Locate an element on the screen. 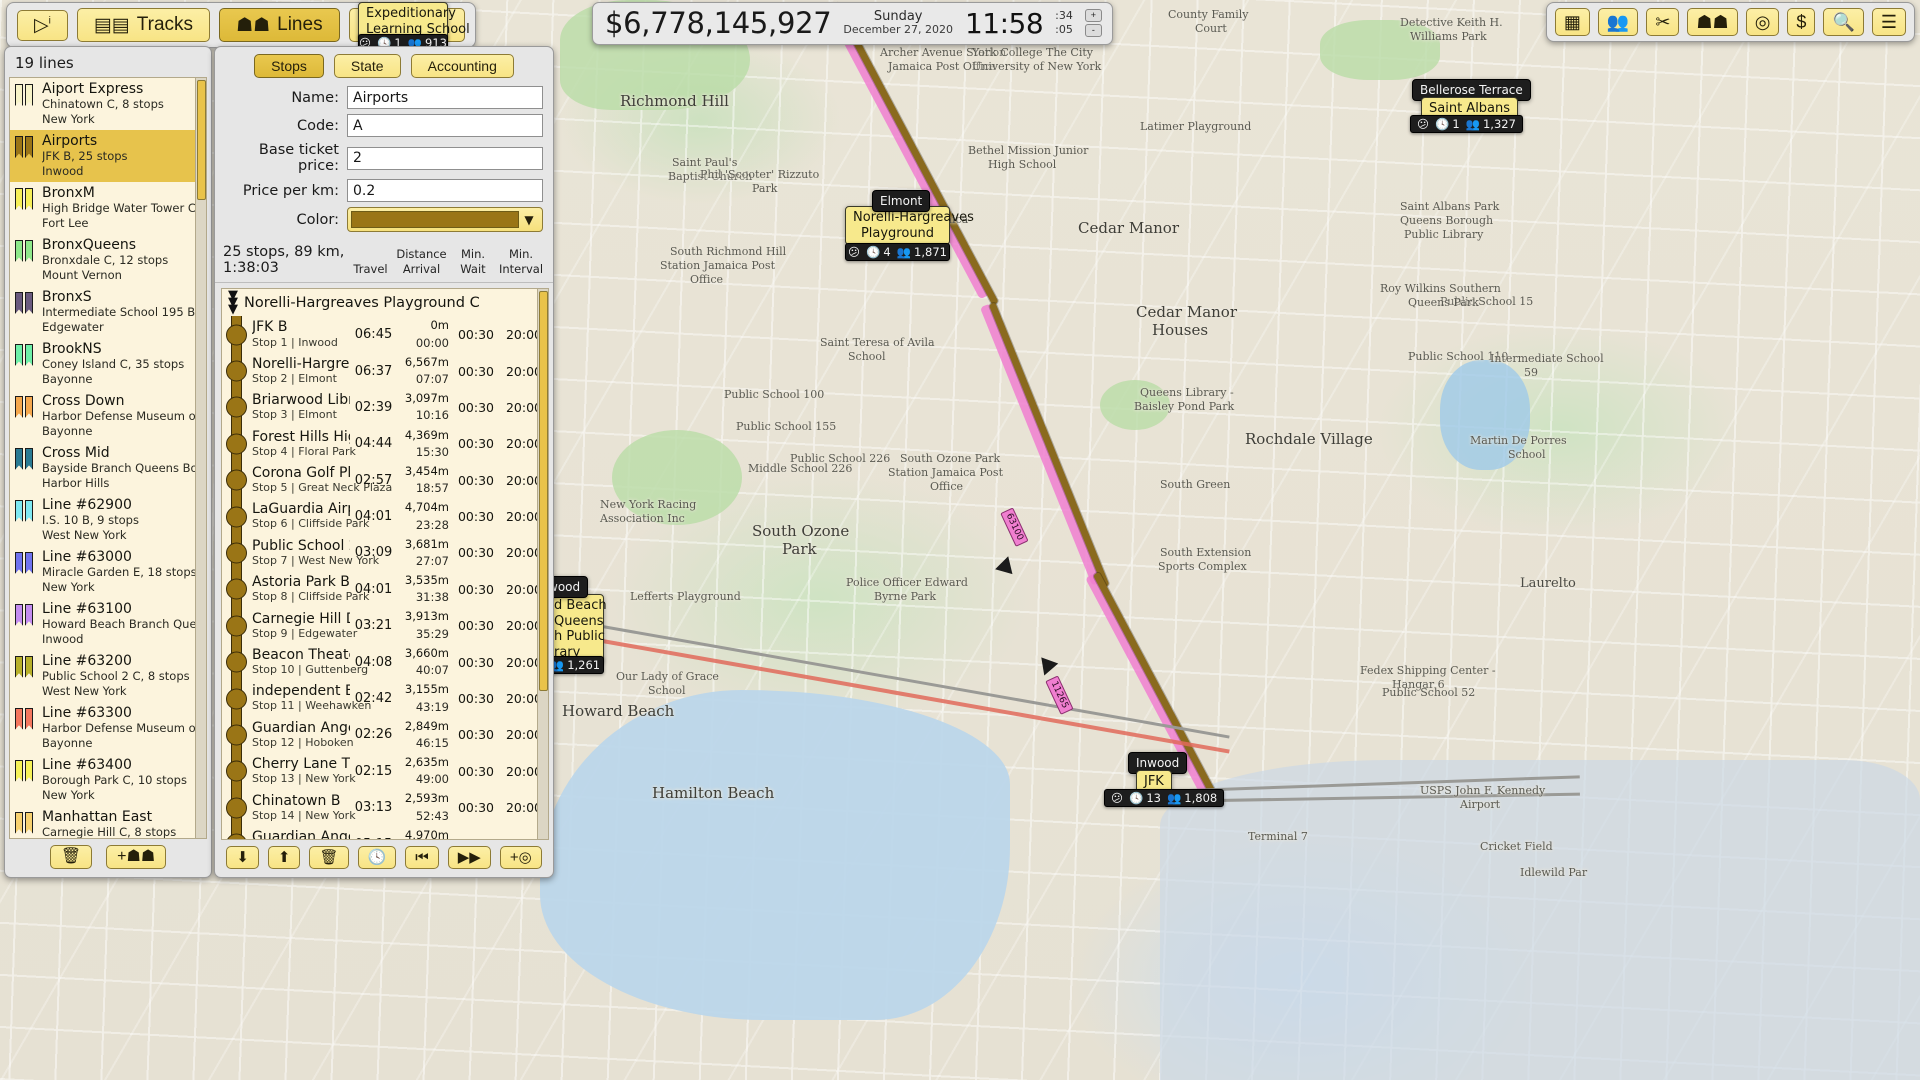  stop-meta: Stop 7 | West New York is located at coordinates (316, 560).